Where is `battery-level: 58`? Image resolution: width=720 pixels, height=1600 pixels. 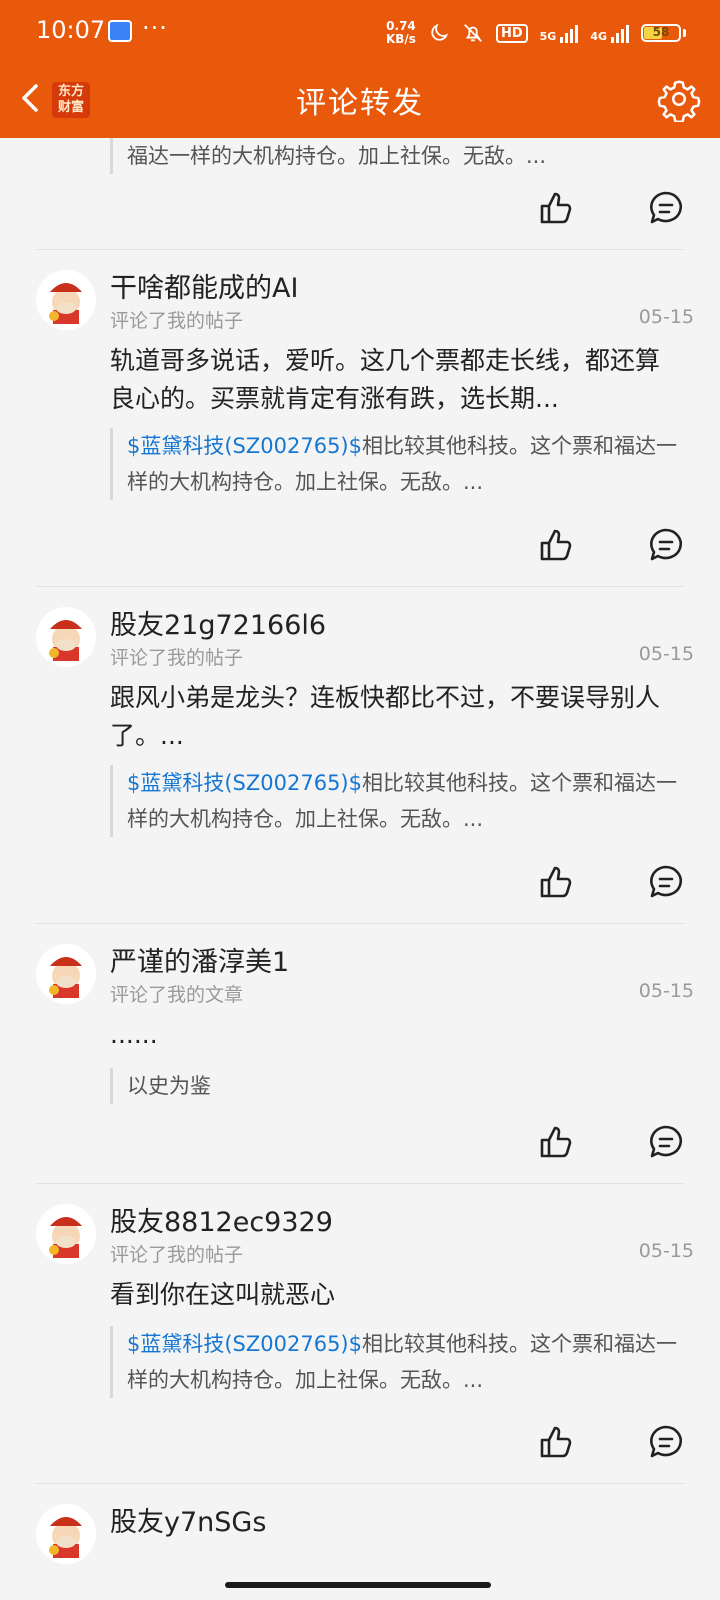
battery-level: 58 is located at coordinates (661, 32).